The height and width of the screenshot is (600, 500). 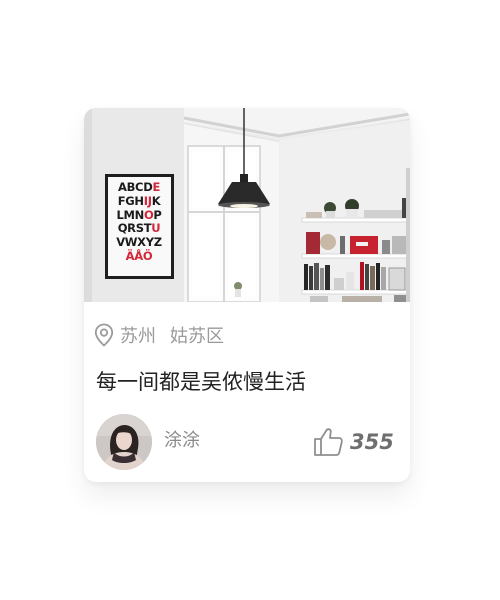 I want to click on avatar-photo, so click(x=124, y=442).